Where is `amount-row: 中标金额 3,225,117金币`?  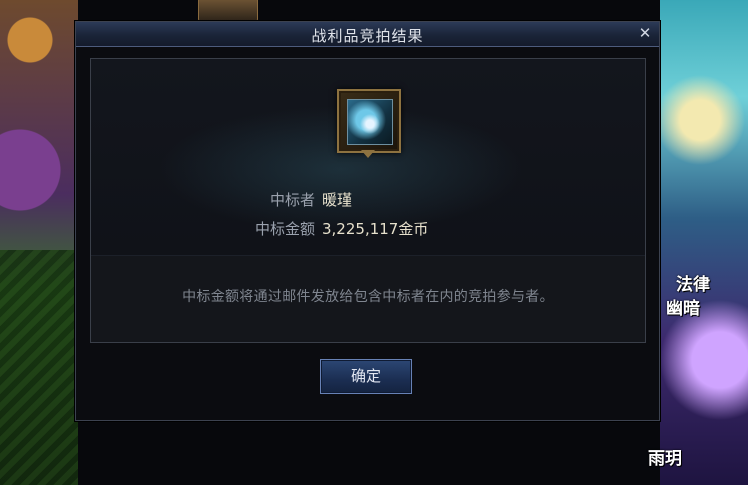
amount-row: 中标金额 3,225,117金币 is located at coordinates (368, 229).